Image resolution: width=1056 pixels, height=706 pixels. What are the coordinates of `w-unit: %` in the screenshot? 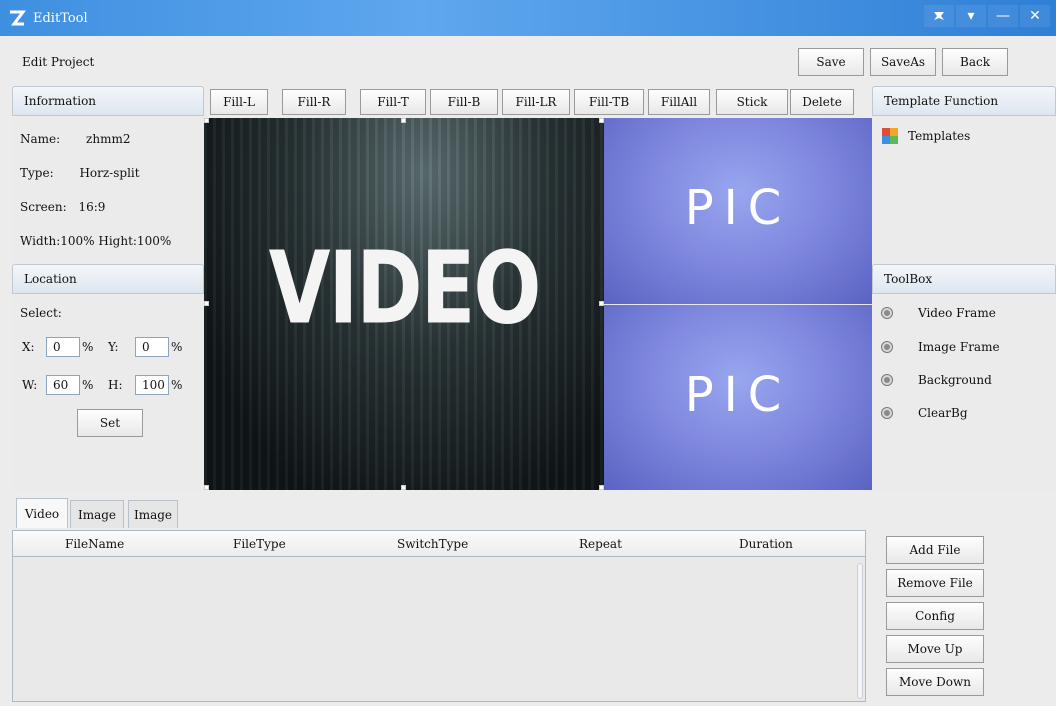 It's located at (88, 385).